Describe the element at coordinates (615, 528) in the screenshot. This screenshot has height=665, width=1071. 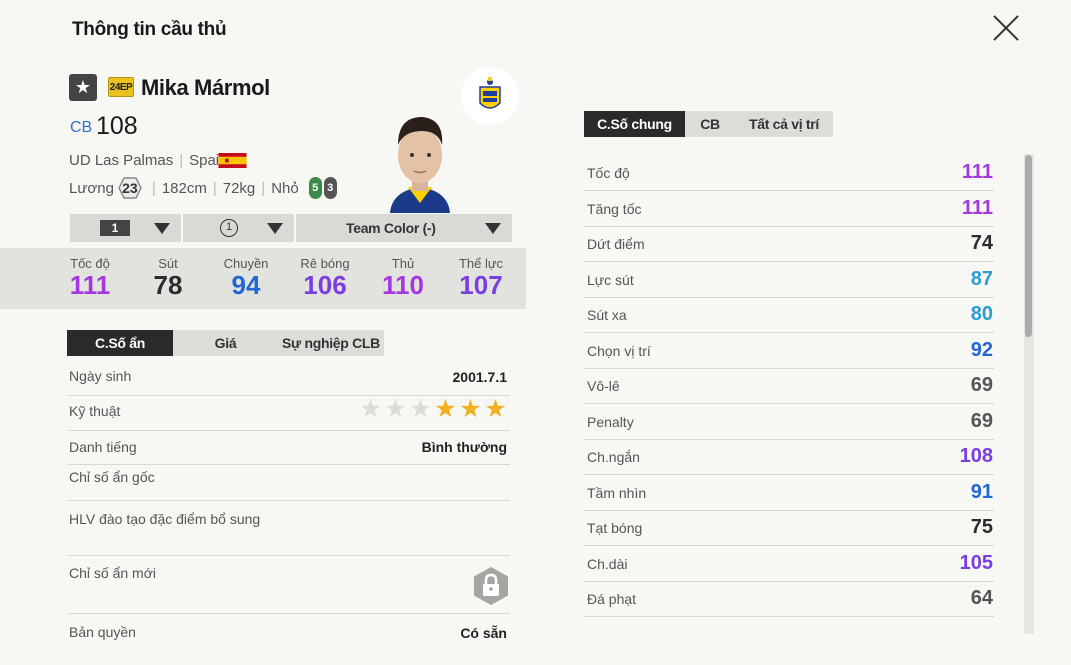
I see `attribute-label: Tạt bóng` at that location.